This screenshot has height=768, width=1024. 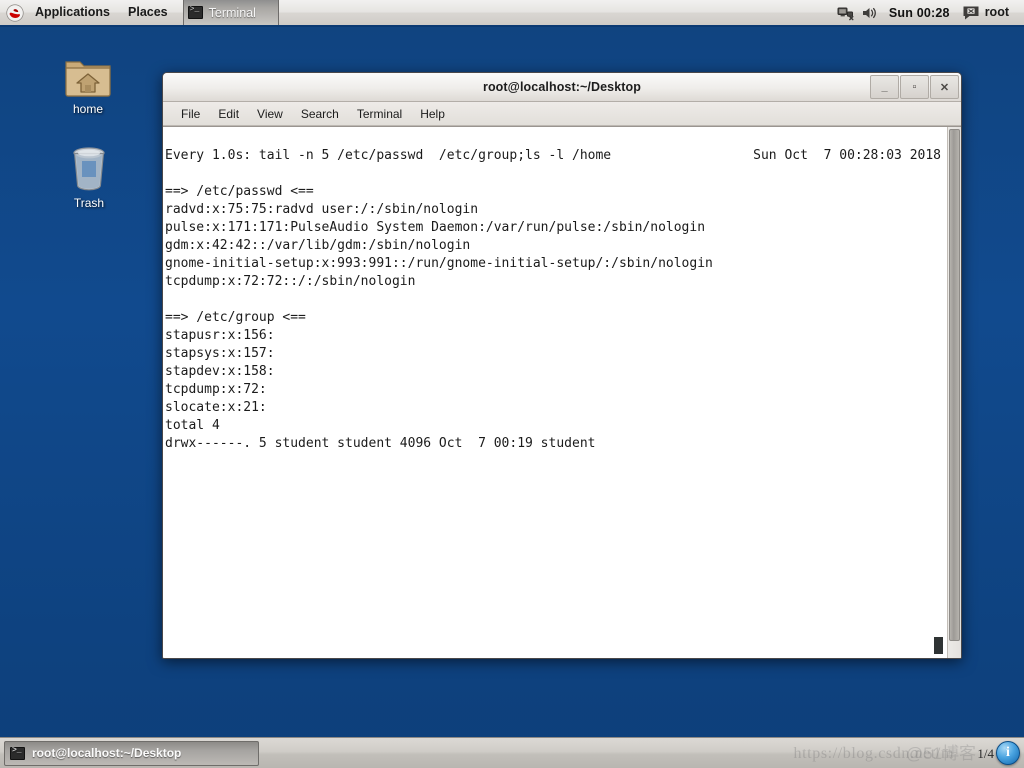 I want to click on top-panel: Applications Places Terminal, so click(x=512, y=13).